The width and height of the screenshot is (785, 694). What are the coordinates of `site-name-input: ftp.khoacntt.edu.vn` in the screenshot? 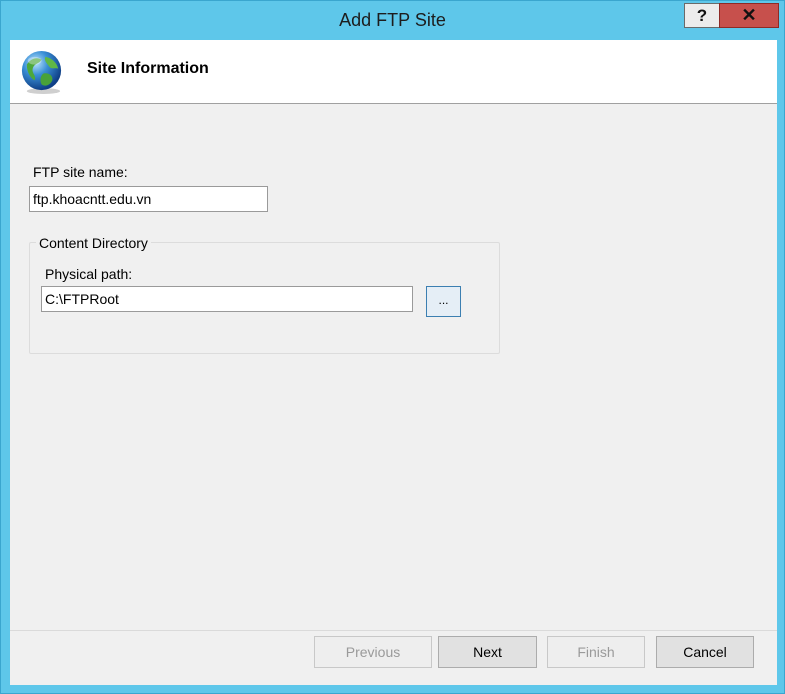 It's located at (148, 199).